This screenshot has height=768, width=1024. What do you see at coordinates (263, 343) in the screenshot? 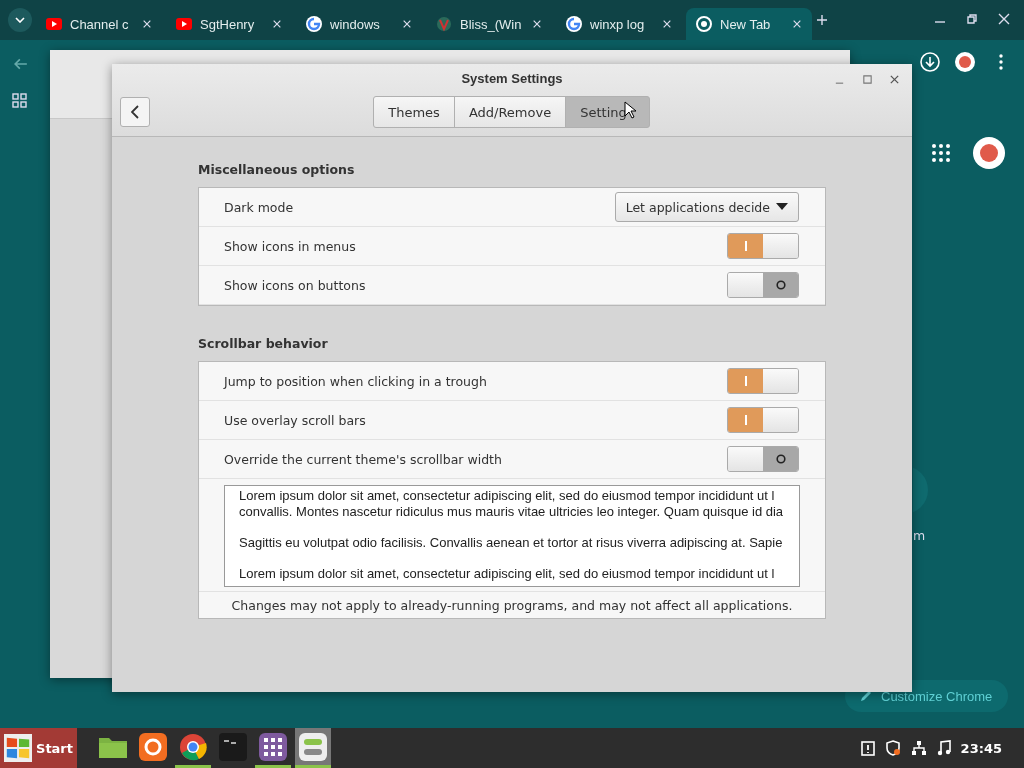
I see `section-heading: Scrollbar behavior` at bounding box center [263, 343].